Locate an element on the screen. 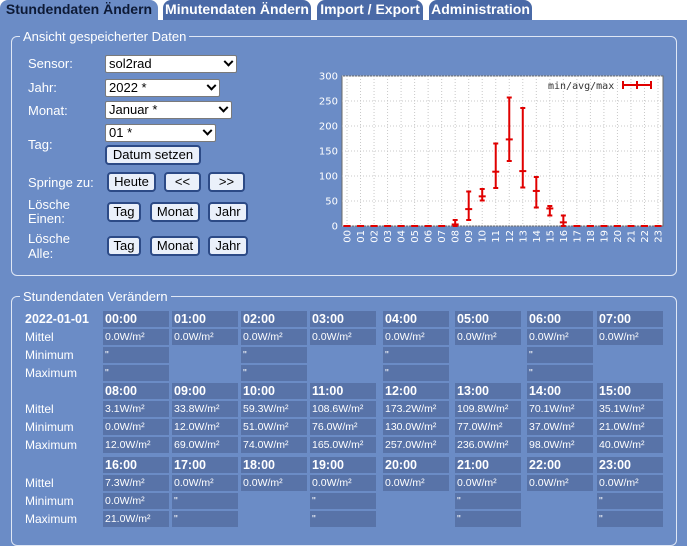 This screenshot has height=546, width=687. tab-import-export: Import / Export is located at coordinates (370, 10).